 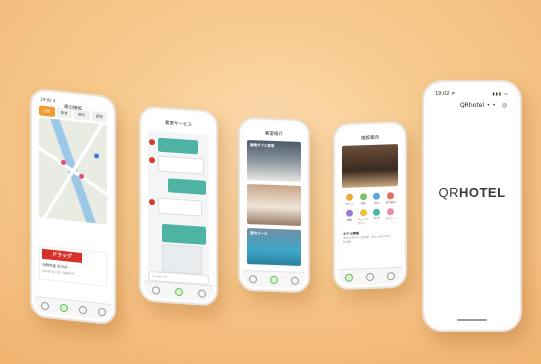 I want to click on settings-icon, so click(x=101, y=311).